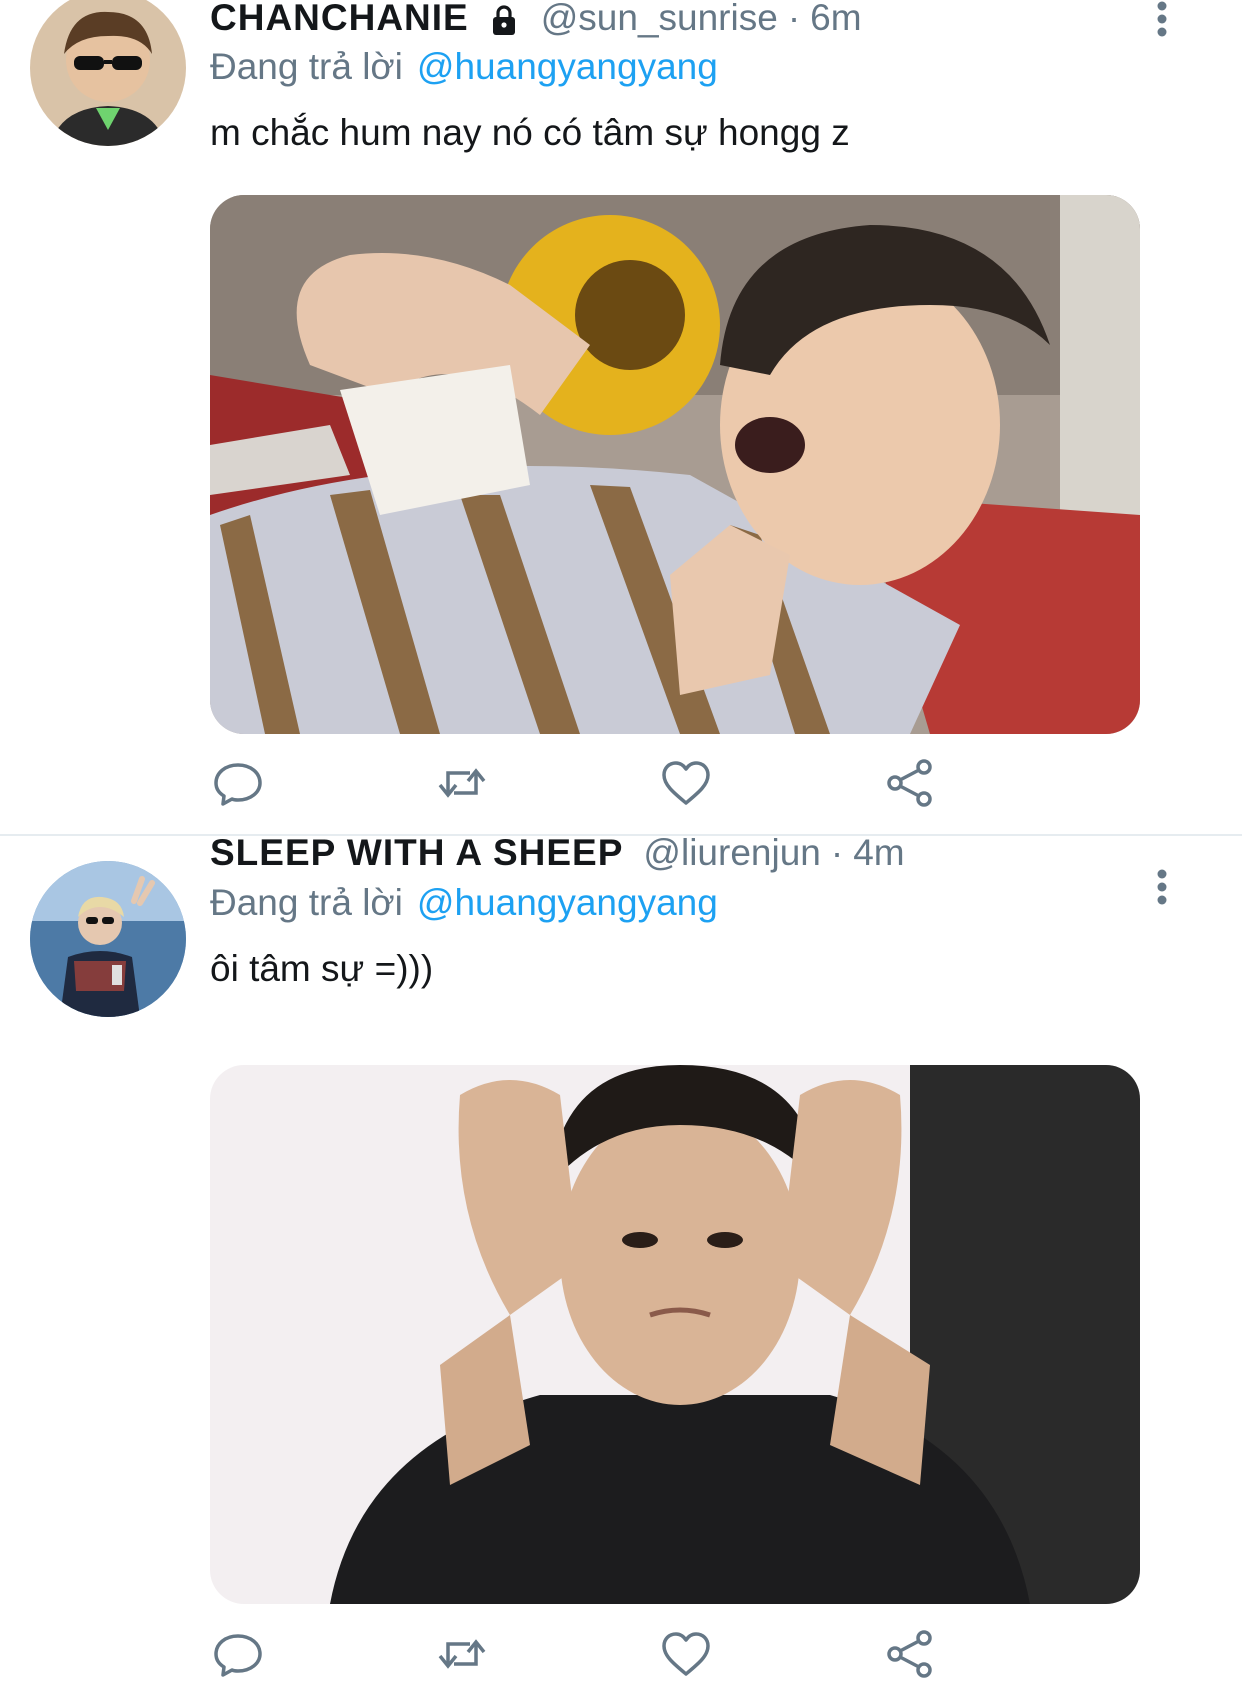 This screenshot has height=1705, width=1242. What do you see at coordinates (504, 20) in the screenshot?
I see `lock-icon` at bounding box center [504, 20].